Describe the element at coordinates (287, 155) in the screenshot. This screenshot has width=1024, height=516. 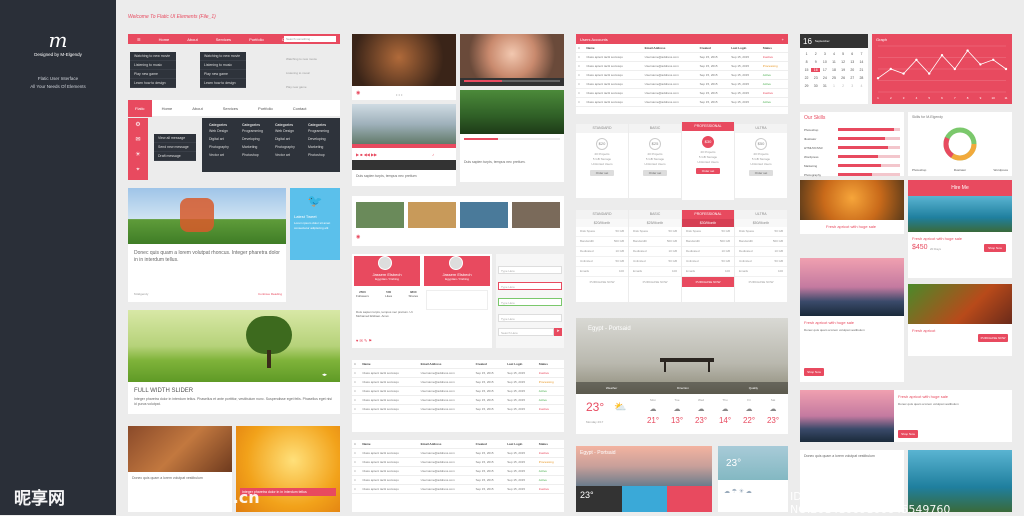
I see `mega-item: Vector art` at that location.